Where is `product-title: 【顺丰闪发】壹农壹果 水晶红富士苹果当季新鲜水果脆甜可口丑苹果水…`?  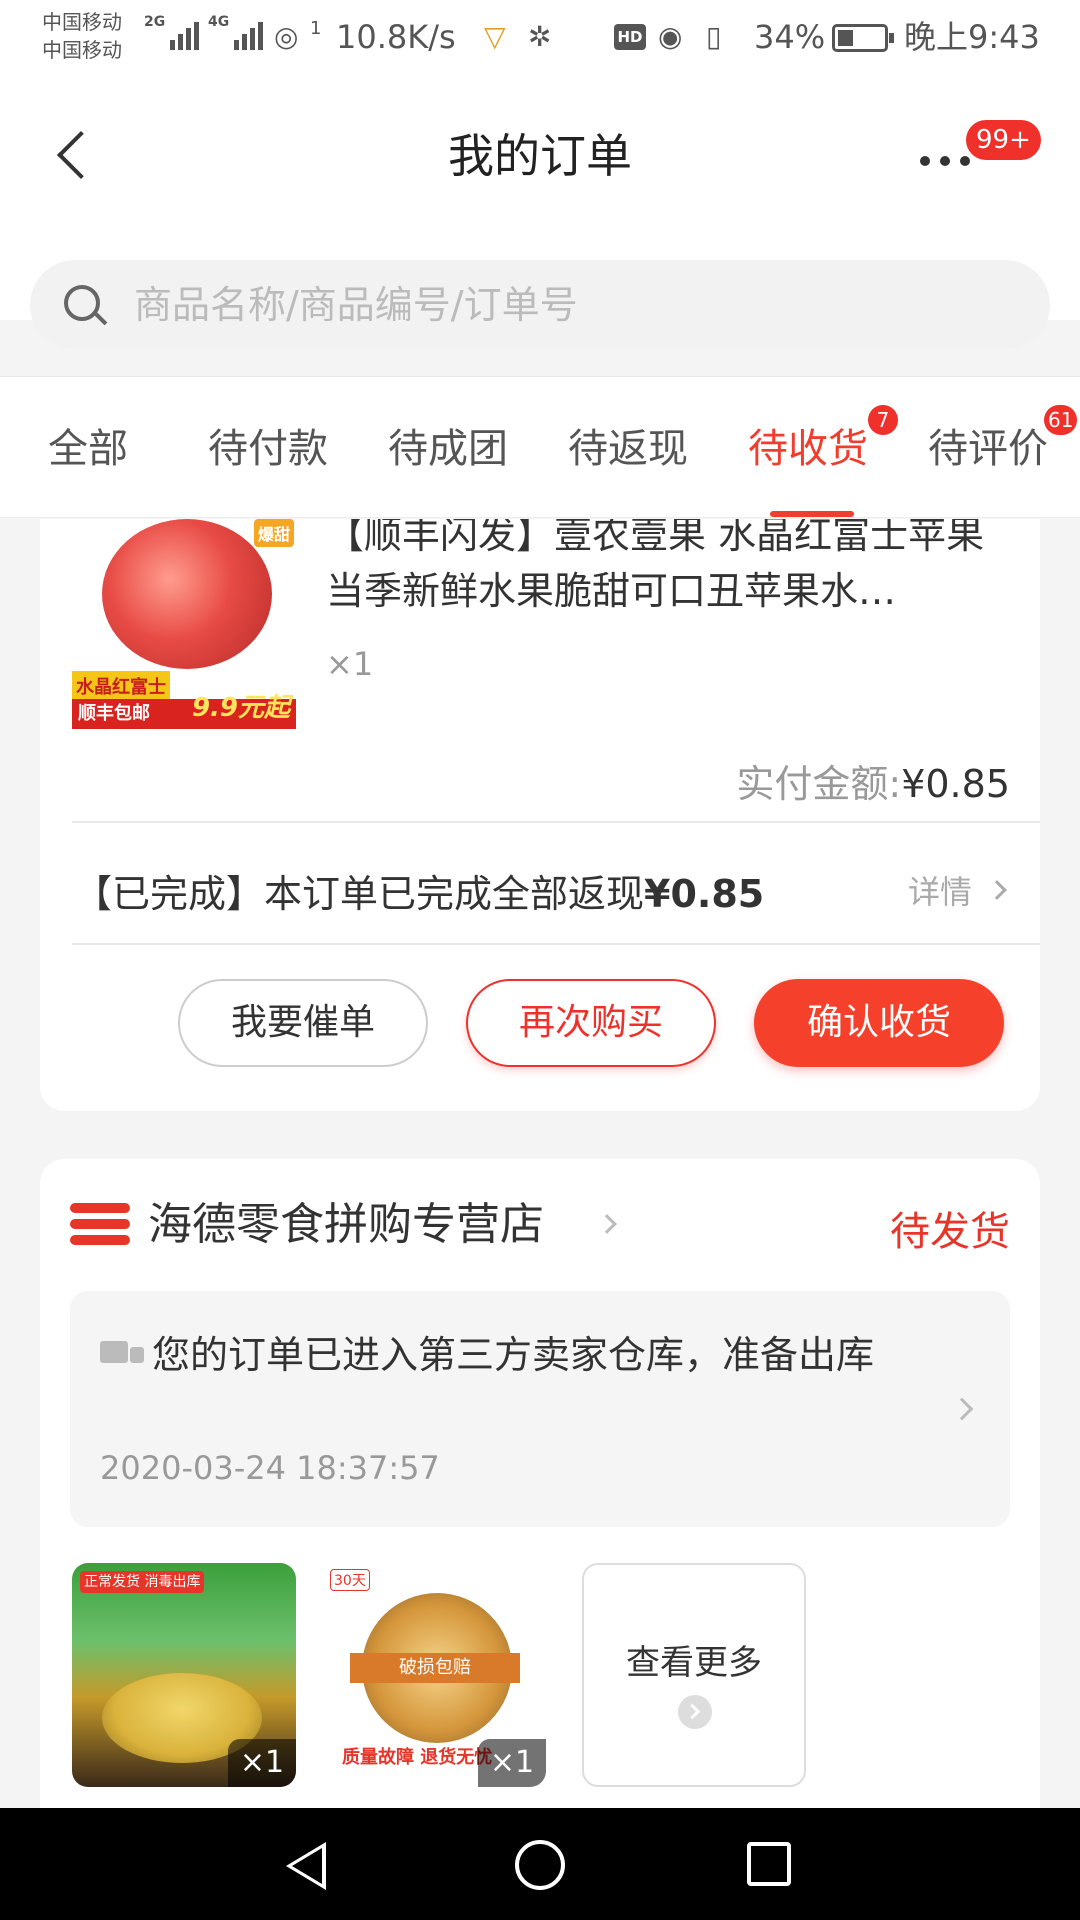 product-title: 【顺丰闪发】壹农壹果 水晶红富士苹果当季新鲜水果脆甜可口丑苹果水… is located at coordinates (671, 569).